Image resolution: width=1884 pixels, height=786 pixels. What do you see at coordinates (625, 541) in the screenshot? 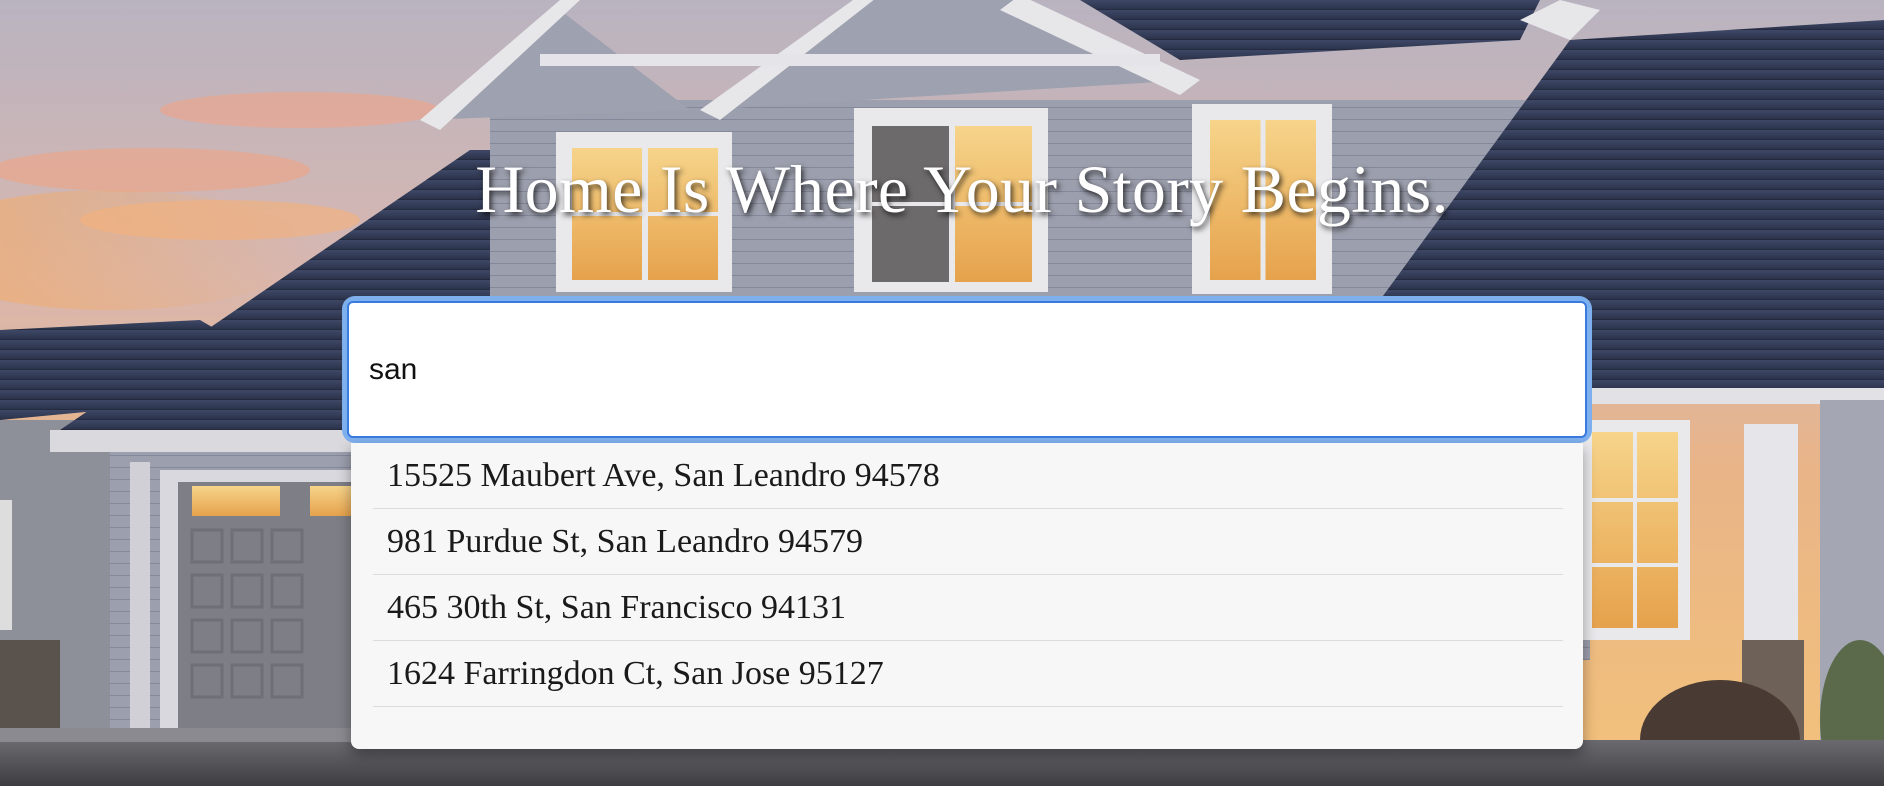
I see `suggestion-text: 981 Purdue St, San Leandro 94579` at bounding box center [625, 541].